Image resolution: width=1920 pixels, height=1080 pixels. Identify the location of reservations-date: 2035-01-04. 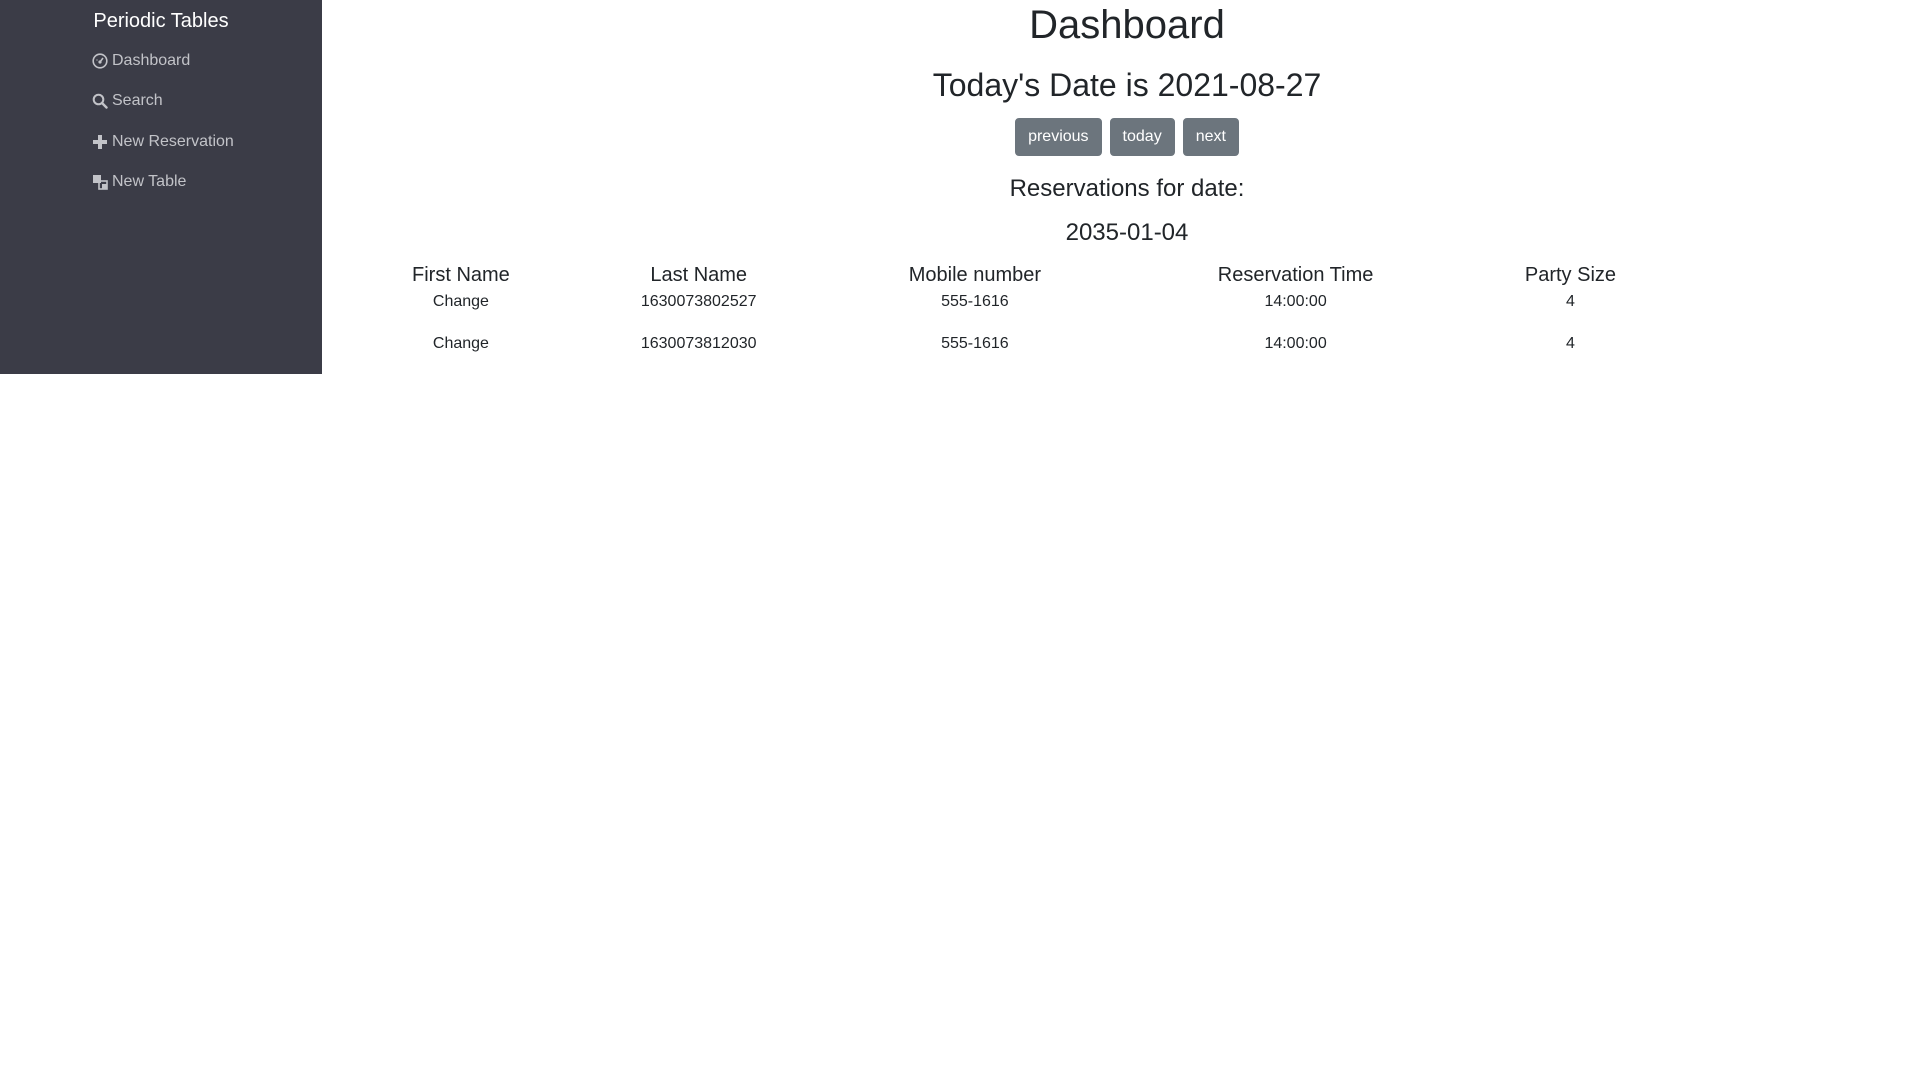
(1127, 232).